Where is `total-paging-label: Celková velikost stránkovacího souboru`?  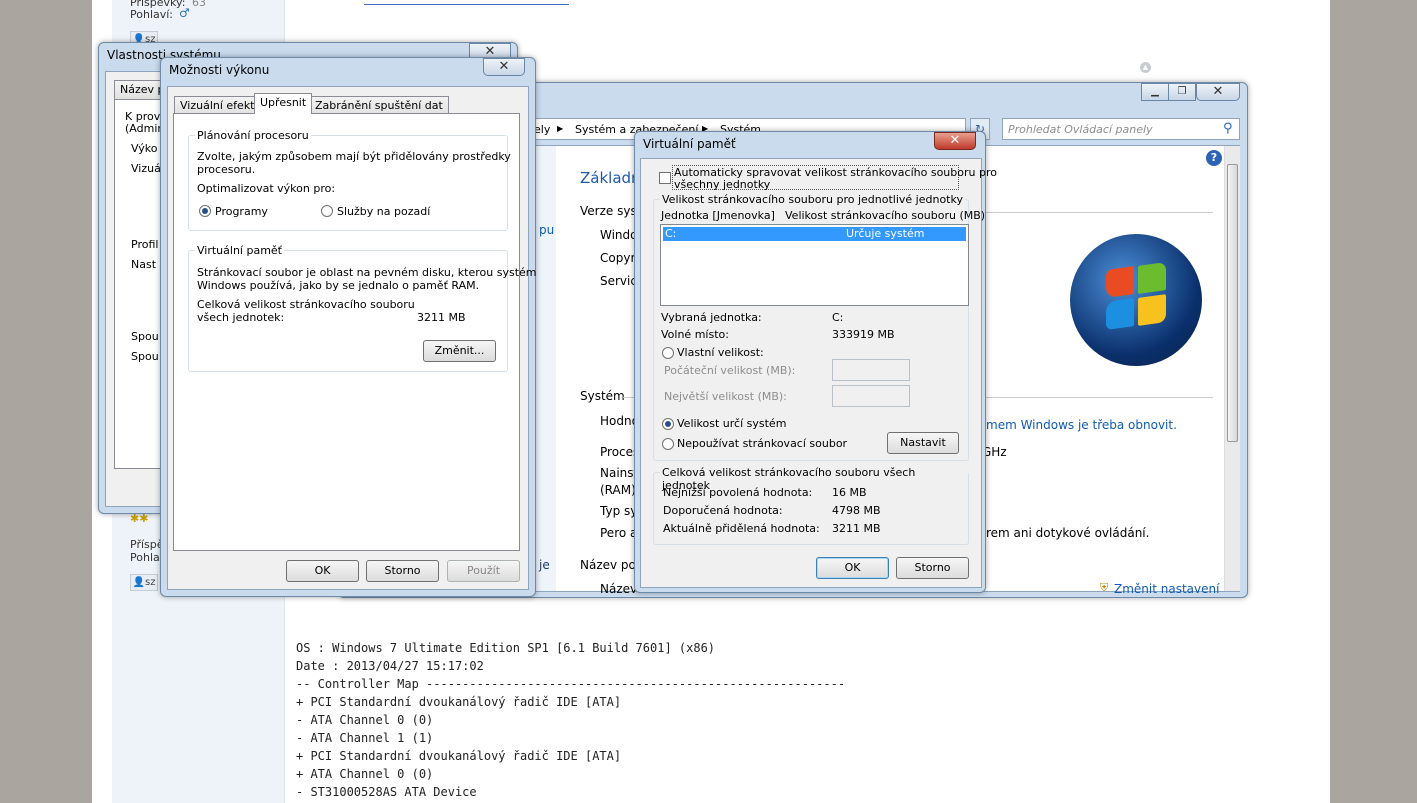
total-paging-label: Celková velikost stránkovacího souboru is located at coordinates (306, 304).